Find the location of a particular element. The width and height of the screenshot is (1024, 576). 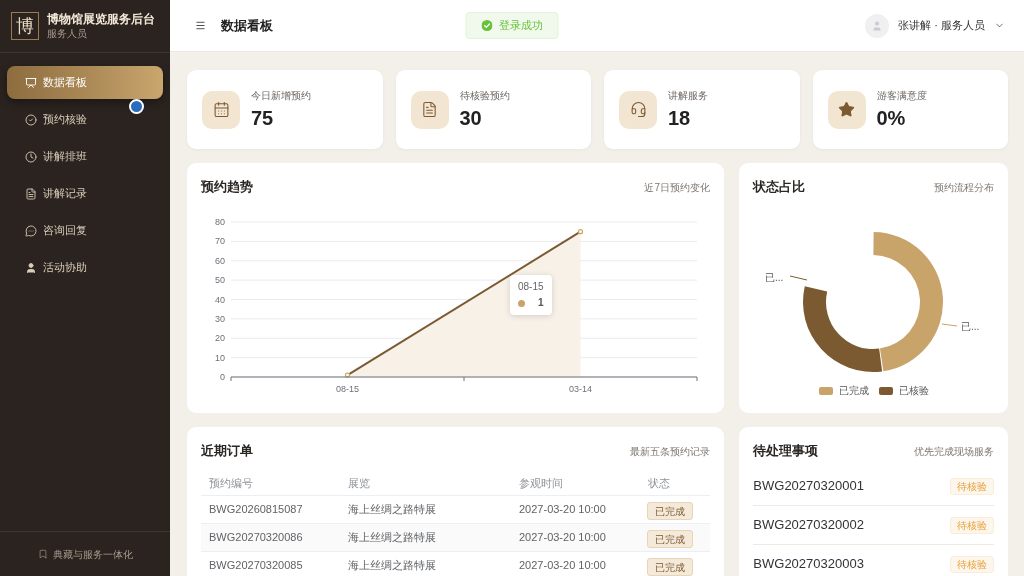

legend-label: 已核验 is located at coordinates (913, 391).